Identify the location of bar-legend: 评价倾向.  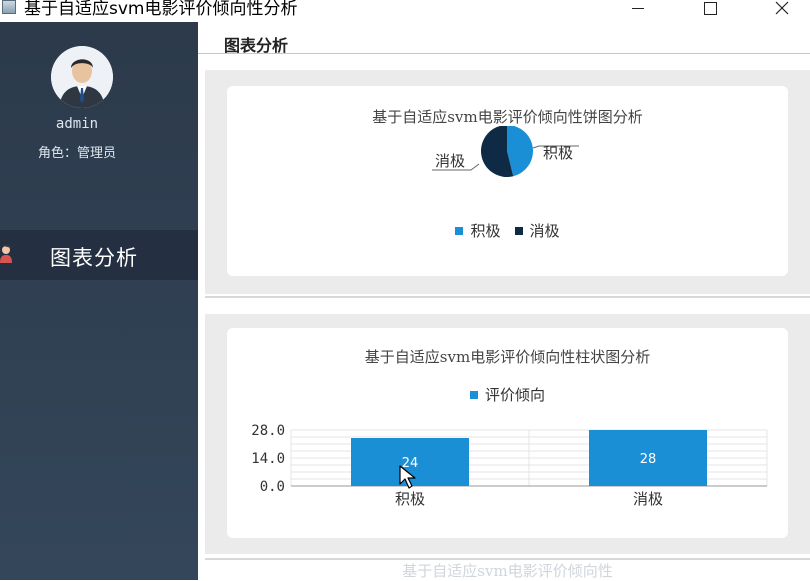
(507, 394).